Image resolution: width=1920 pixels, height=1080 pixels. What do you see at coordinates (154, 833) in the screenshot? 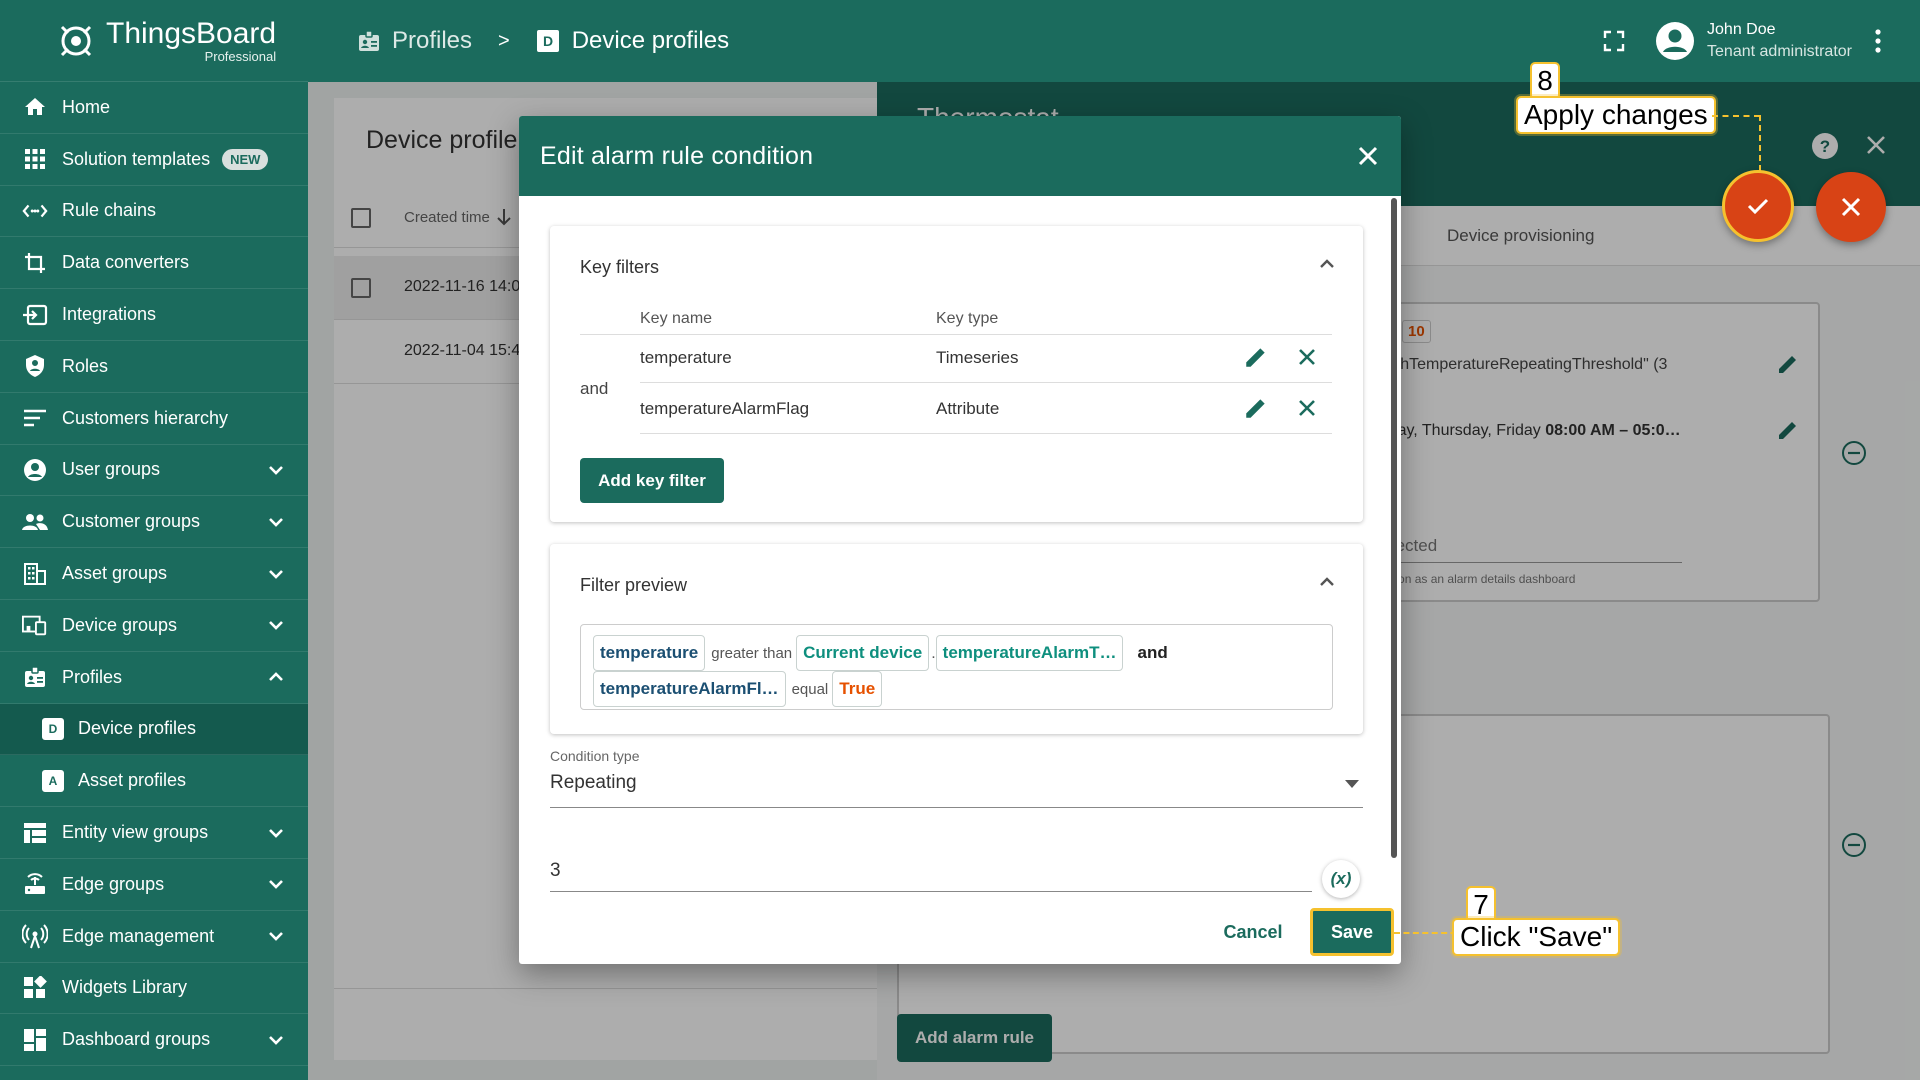
I see `sidebar-item-entity-view-groups: Entity view groups` at bounding box center [154, 833].